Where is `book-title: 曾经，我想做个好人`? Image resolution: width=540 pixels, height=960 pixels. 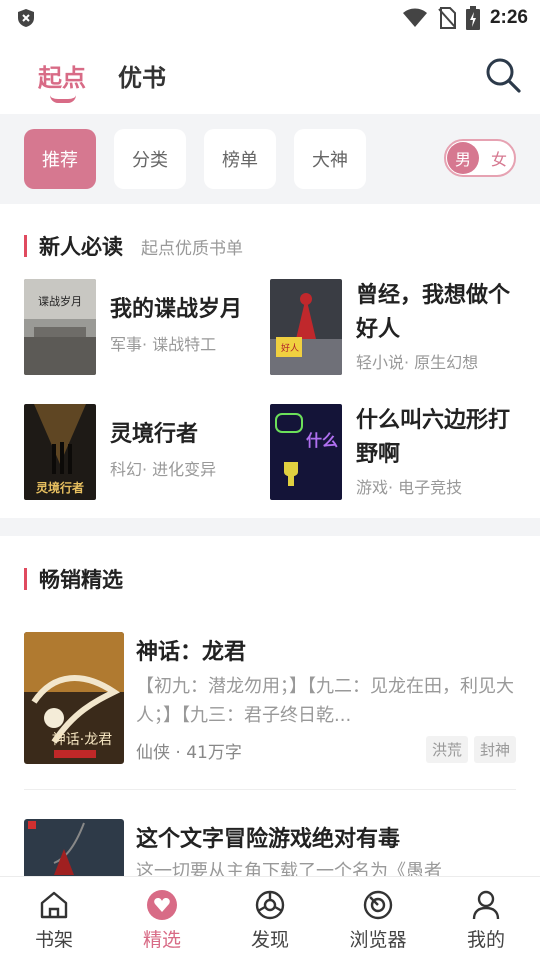
book-title: 曾经，我想做个好人 is located at coordinates (433, 312).